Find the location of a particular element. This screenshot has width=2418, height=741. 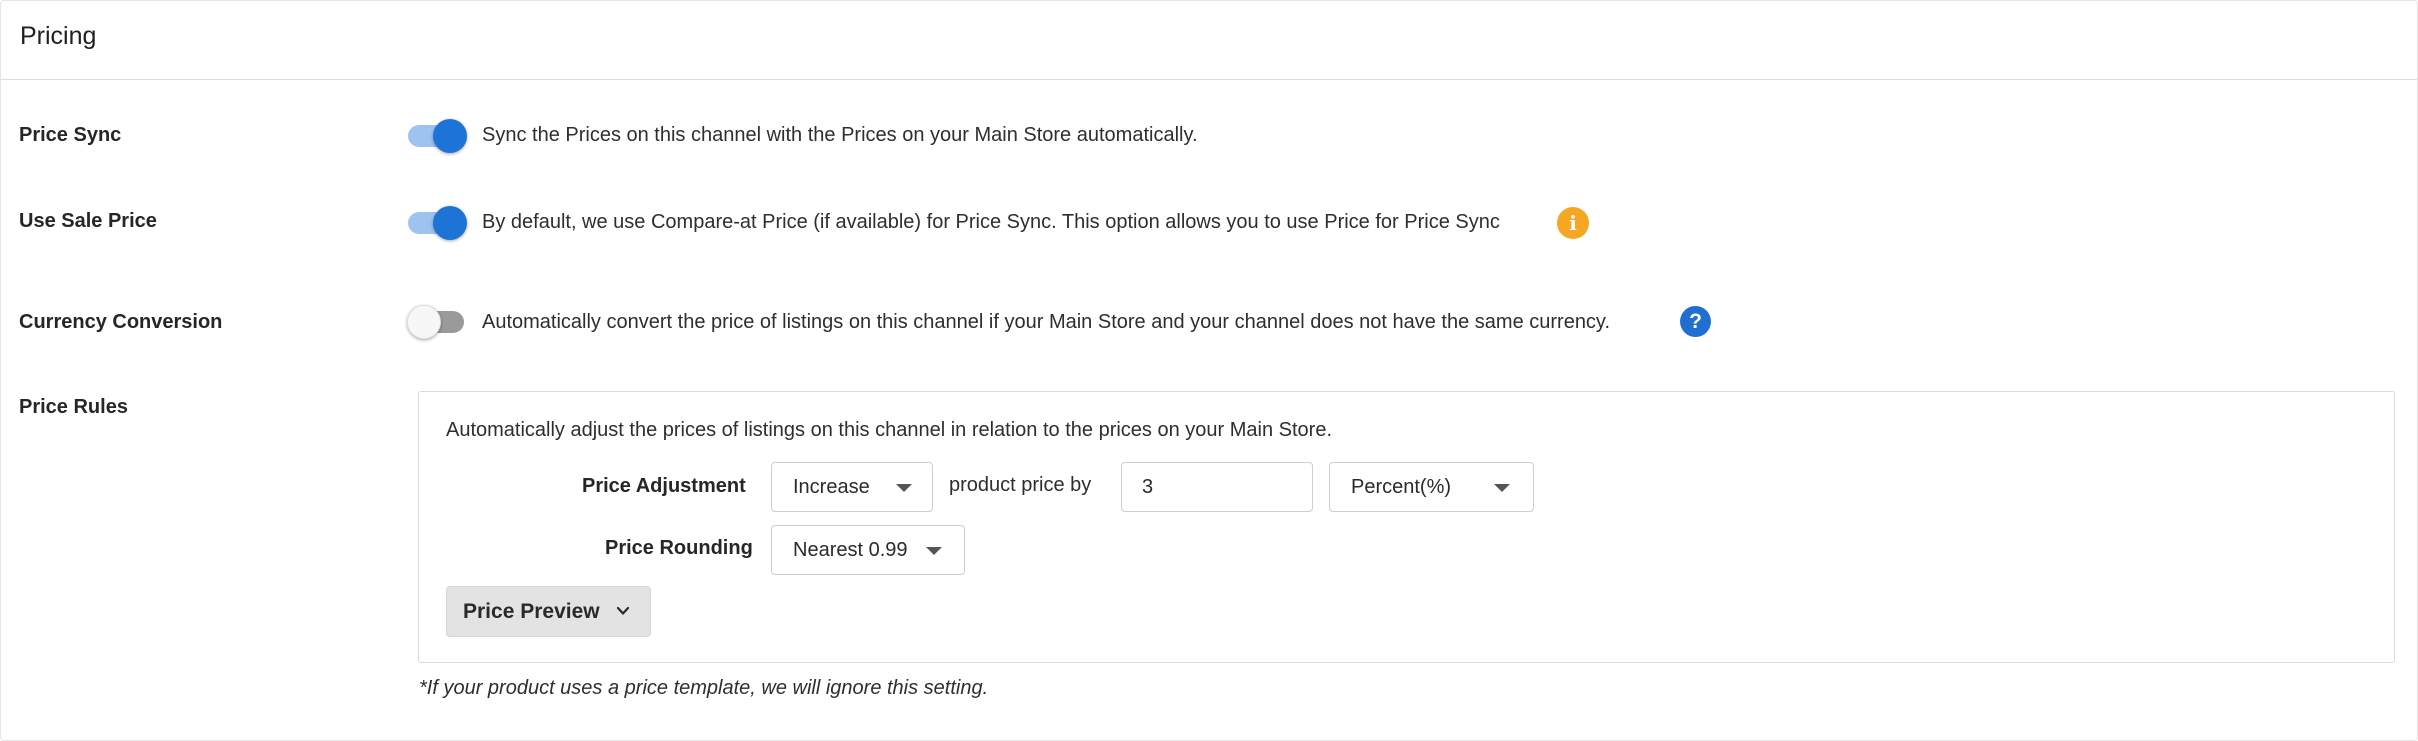

price-preview-button: Price Preview is located at coordinates (548, 611).